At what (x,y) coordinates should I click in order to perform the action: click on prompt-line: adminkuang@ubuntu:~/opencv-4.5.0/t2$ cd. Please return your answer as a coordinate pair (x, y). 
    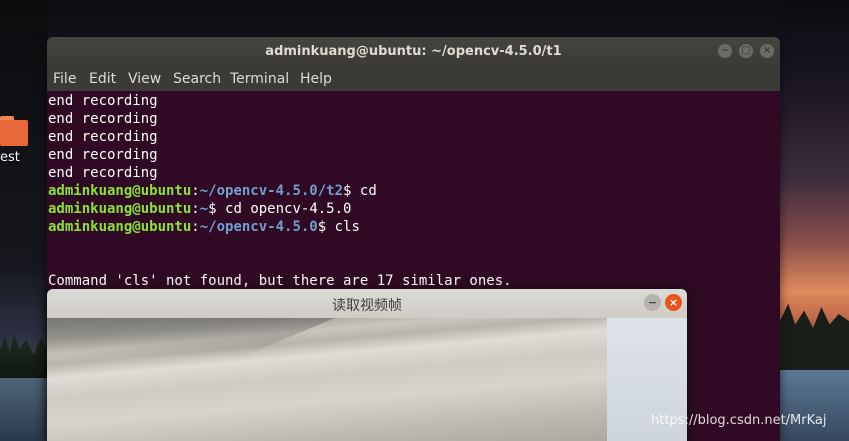
    Looking at the image, I should click on (212, 191).